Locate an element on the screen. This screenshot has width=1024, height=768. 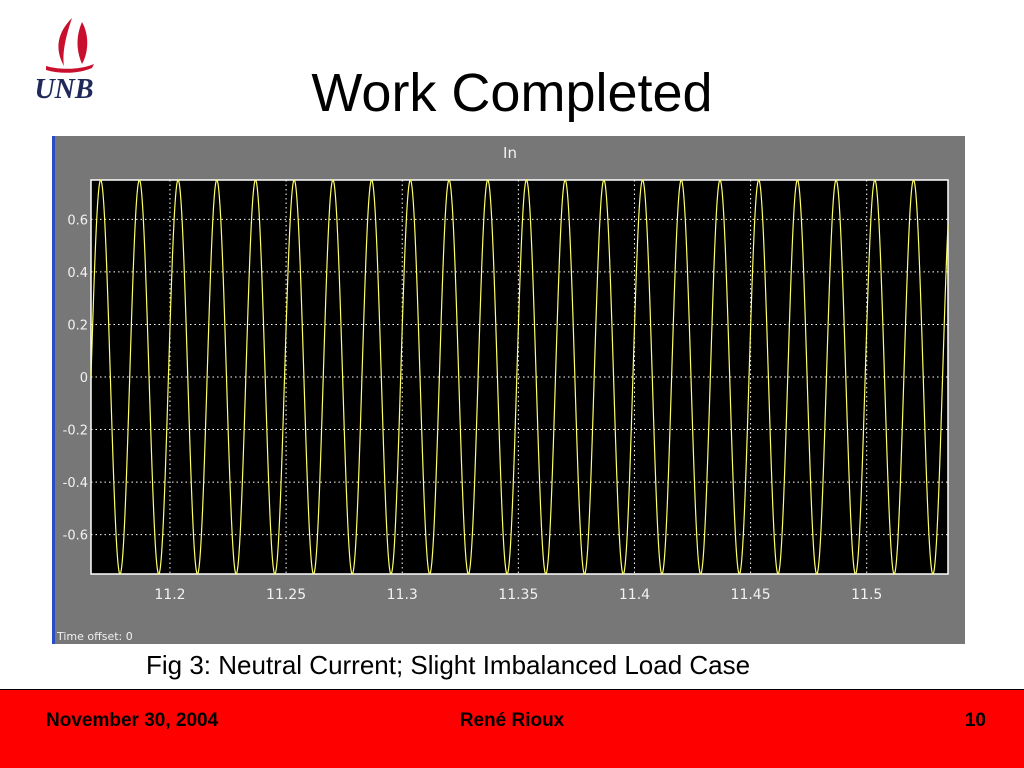
y-tick-label: 0.4 is located at coordinates (77, 273).